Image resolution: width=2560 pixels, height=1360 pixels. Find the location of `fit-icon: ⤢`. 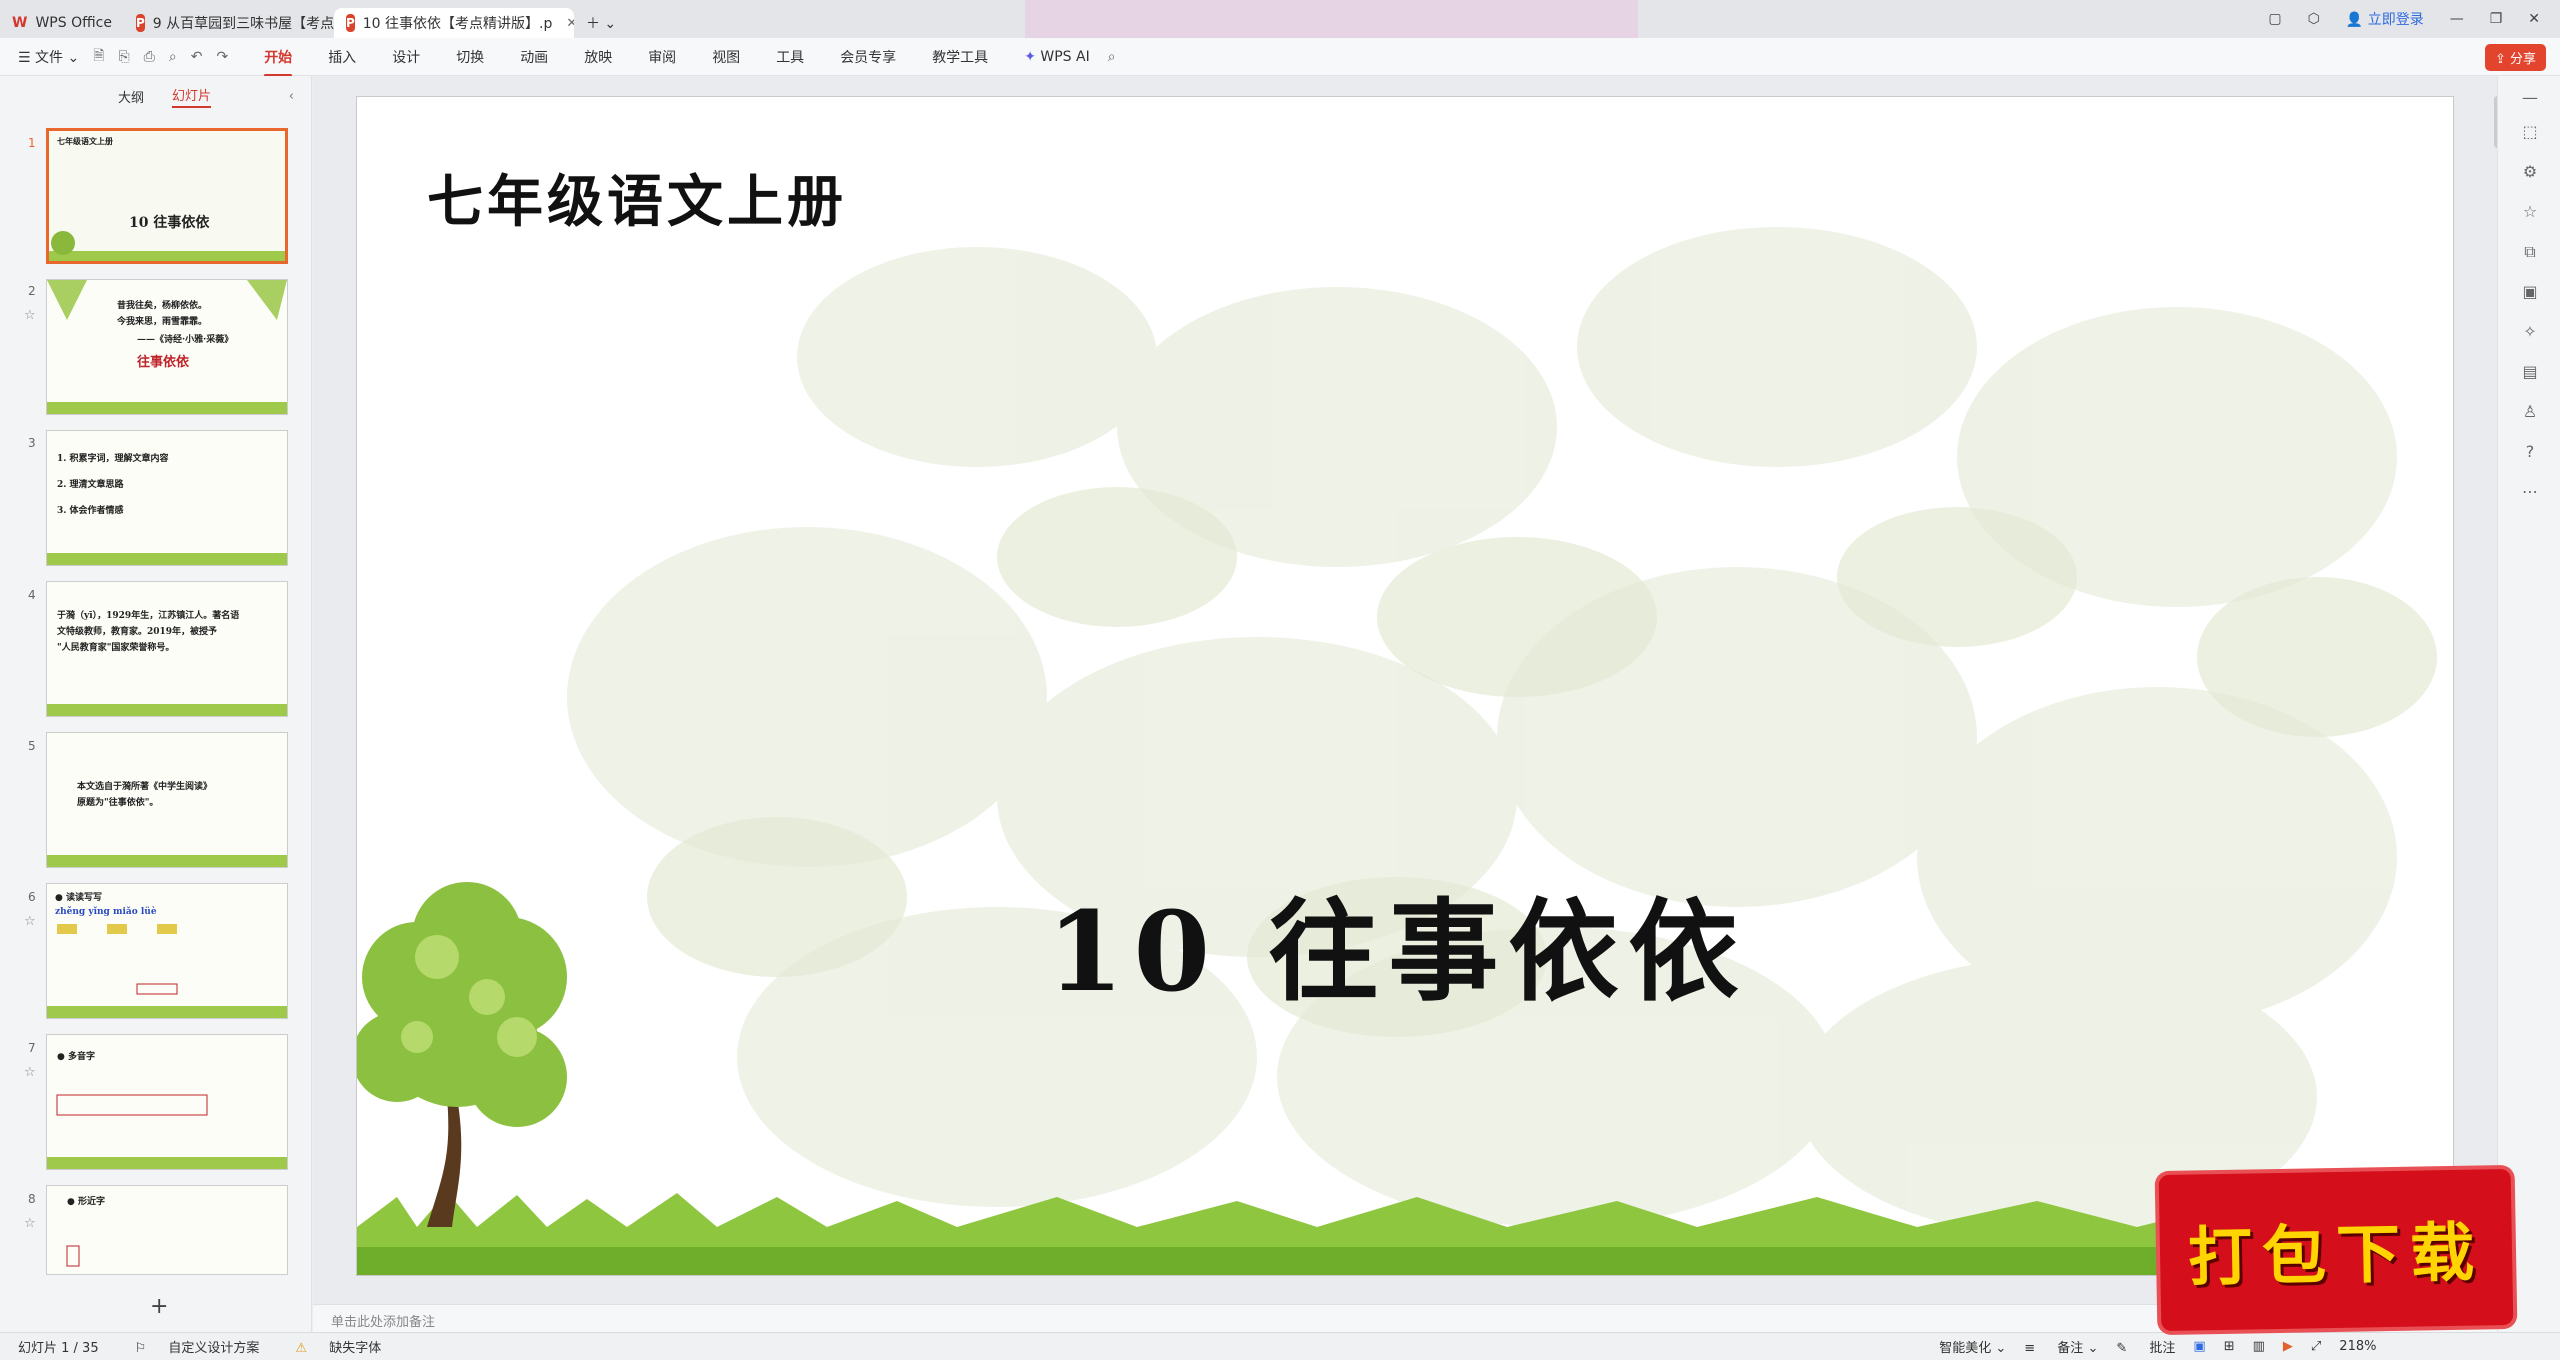

fit-icon: ⤢ is located at coordinates (2316, 1346).